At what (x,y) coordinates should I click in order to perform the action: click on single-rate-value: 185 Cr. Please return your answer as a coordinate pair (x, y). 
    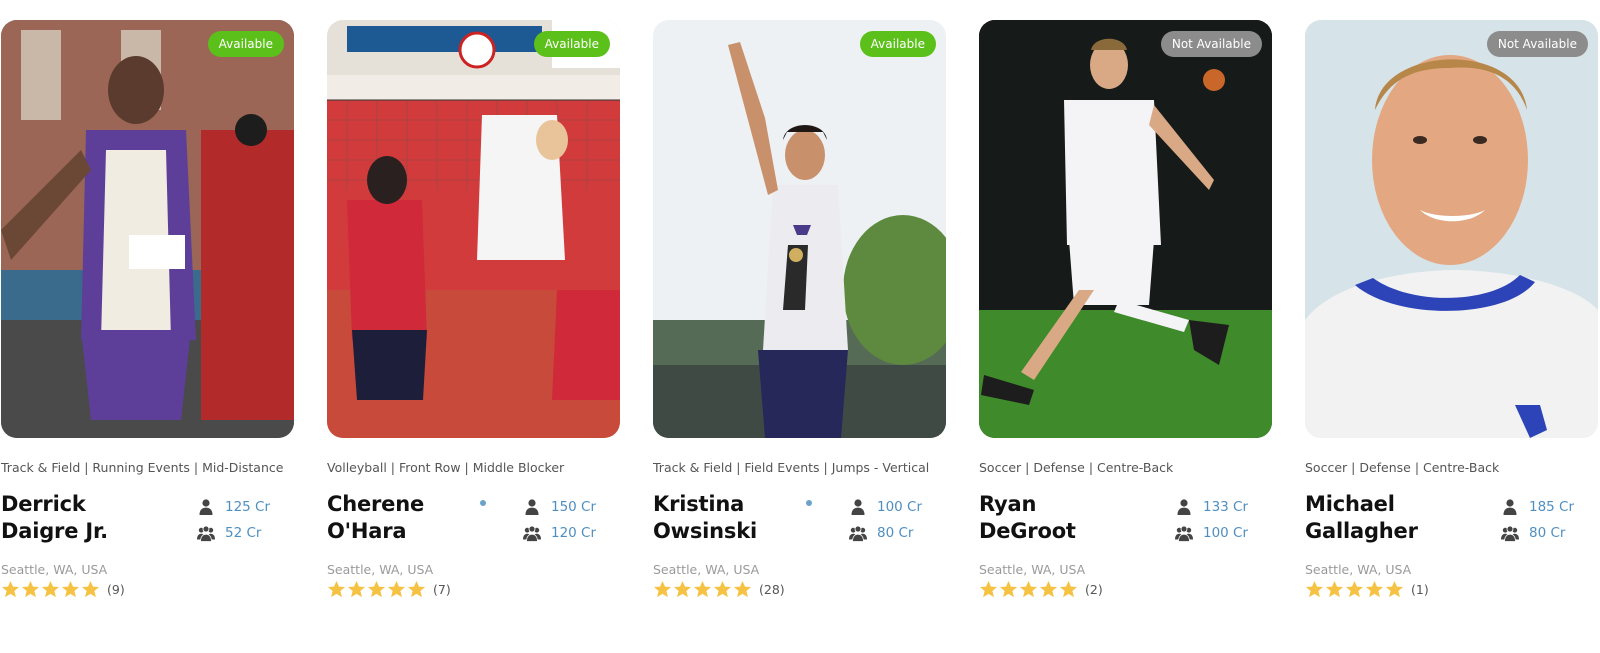
    Looking at the image, I should click on (1552, 507).